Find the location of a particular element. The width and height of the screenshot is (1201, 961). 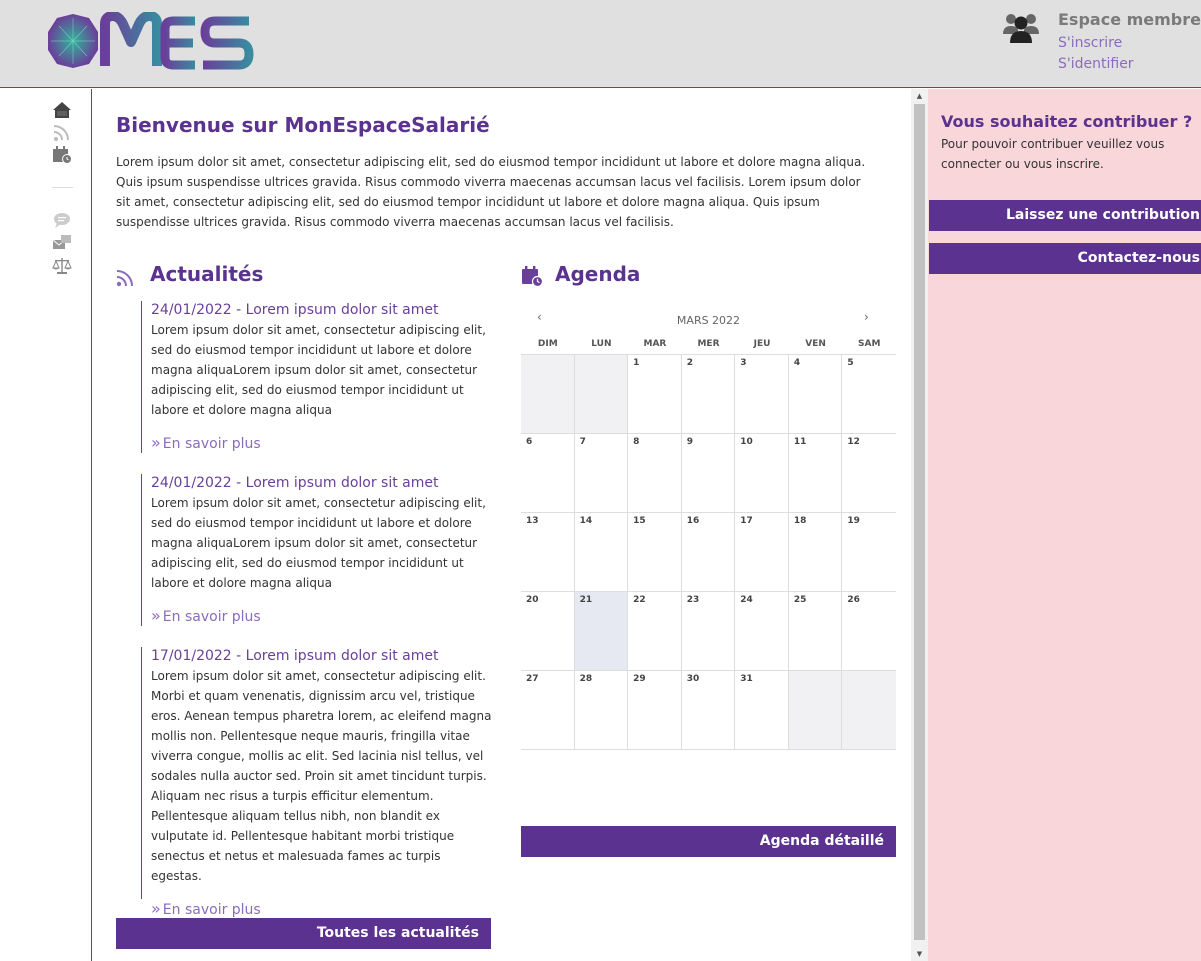

calendar-day-cell: 24 is located at coordinates (762, 631).